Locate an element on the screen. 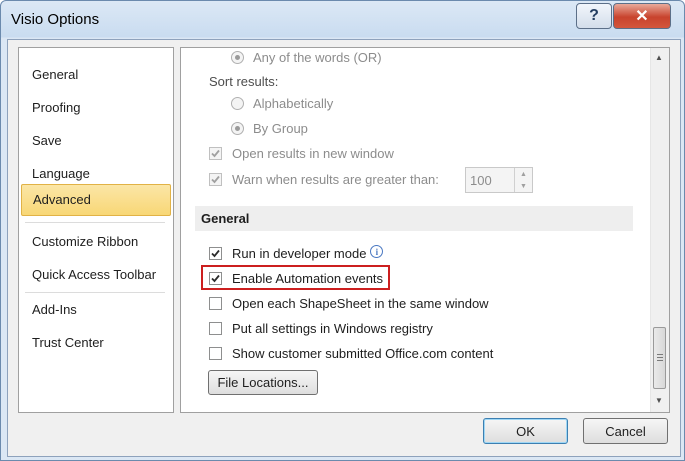  option-label: Open results in new window is located at coordinates (313, 153).